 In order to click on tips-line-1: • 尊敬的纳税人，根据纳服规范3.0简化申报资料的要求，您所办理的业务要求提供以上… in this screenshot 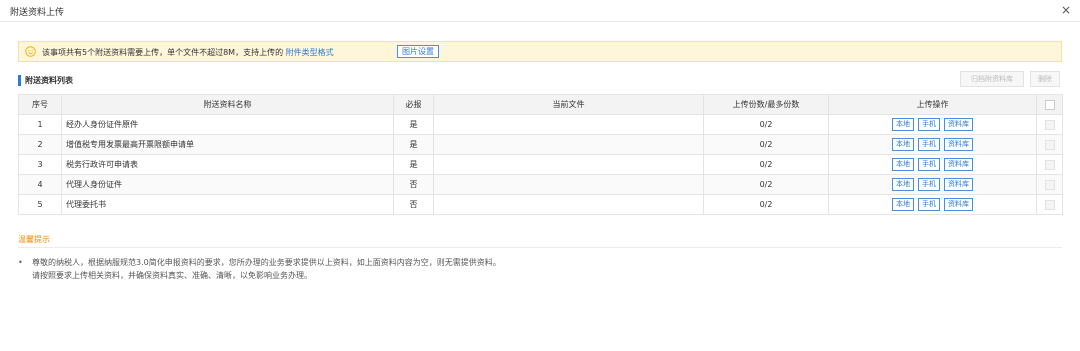, I will do `click(259, 262)`.